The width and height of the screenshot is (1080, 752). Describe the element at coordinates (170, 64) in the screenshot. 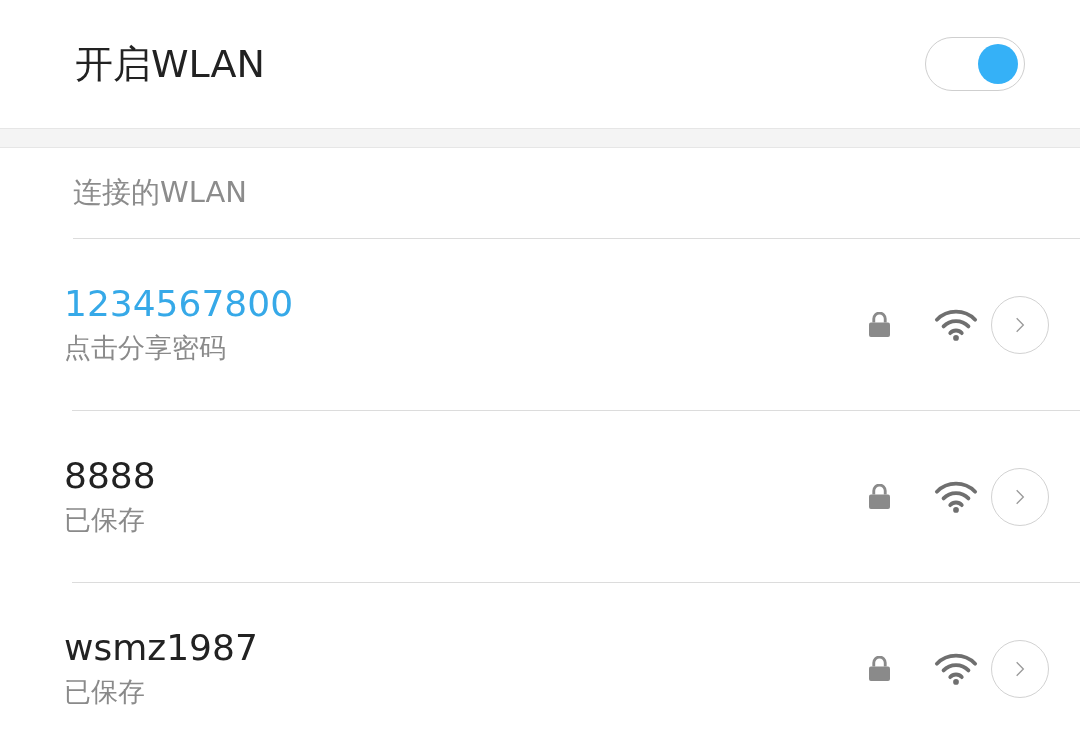

I see `wlan-label: 开启WLAN` at that location.